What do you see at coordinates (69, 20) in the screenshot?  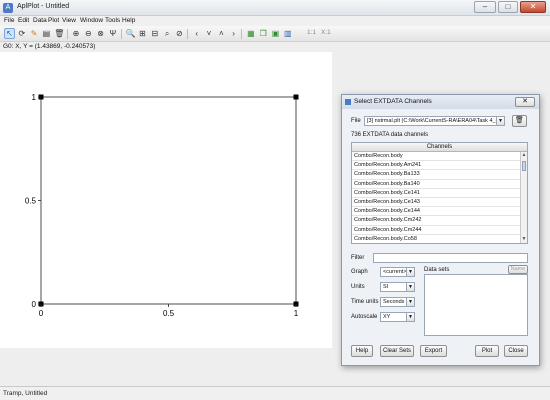 I see `menu-view: View` at bounding box center [69, 20].